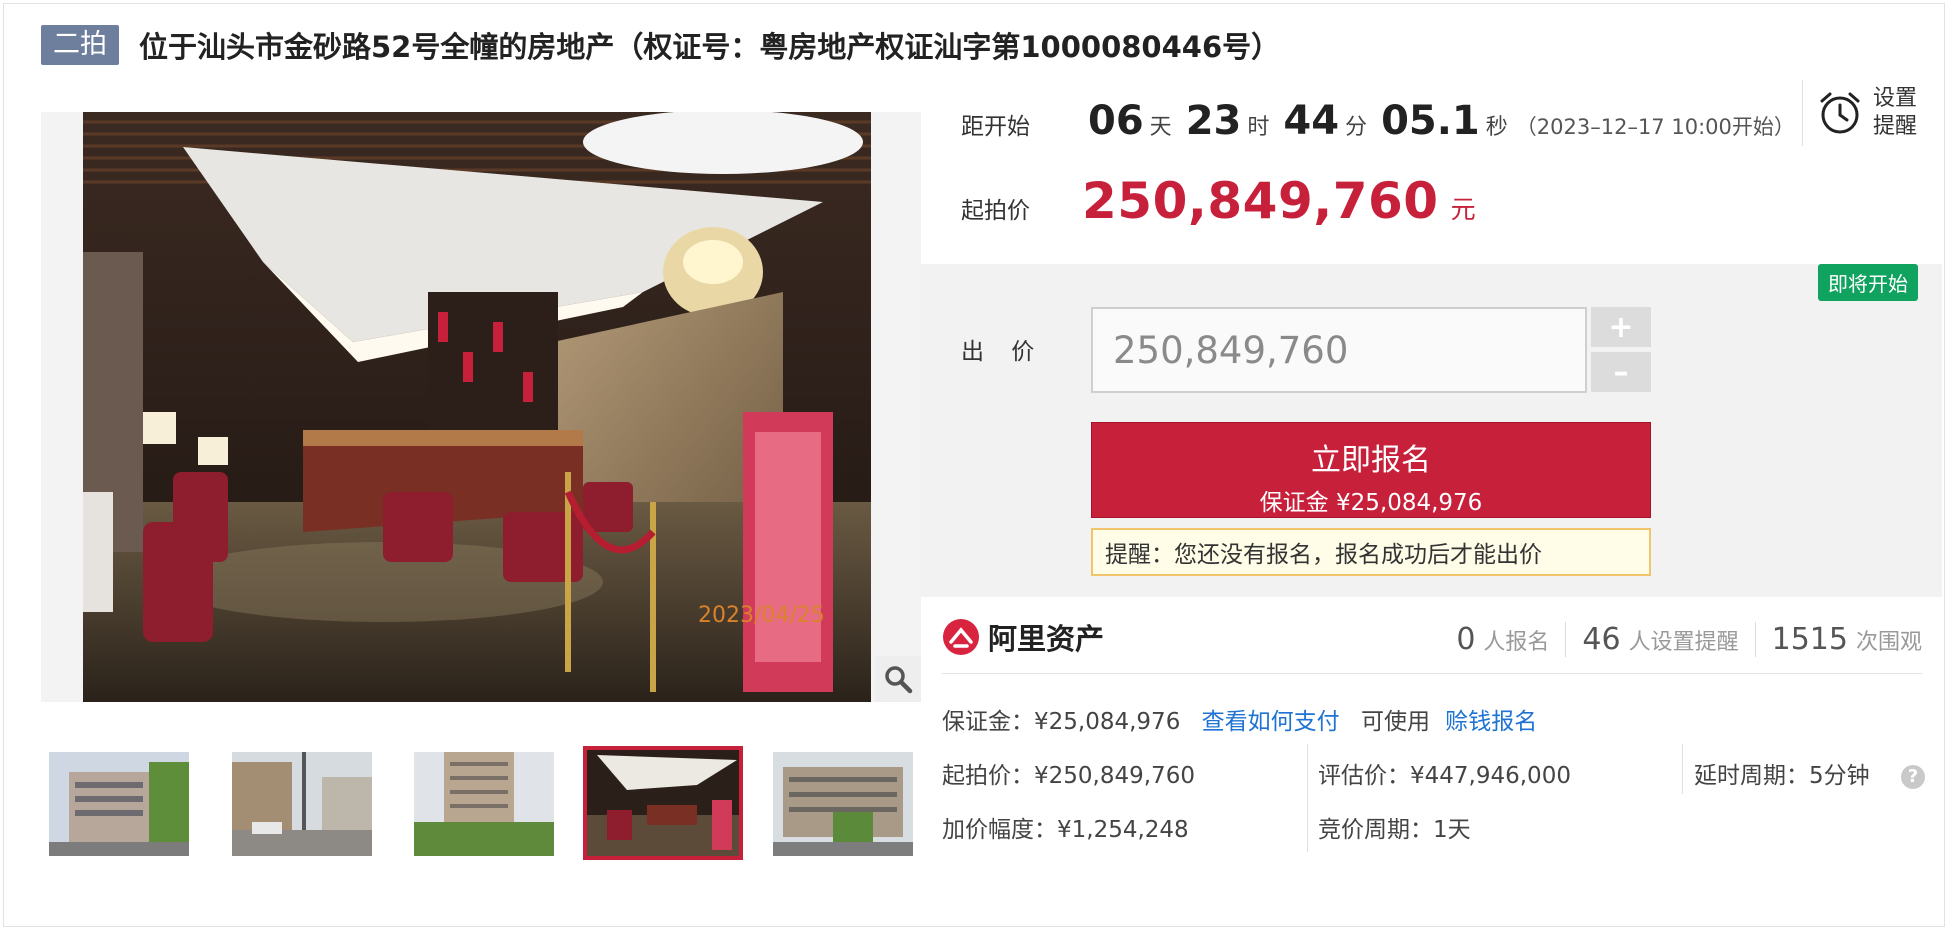  I want to click on countdown-seconds: 05.1, so click(1430, 121).